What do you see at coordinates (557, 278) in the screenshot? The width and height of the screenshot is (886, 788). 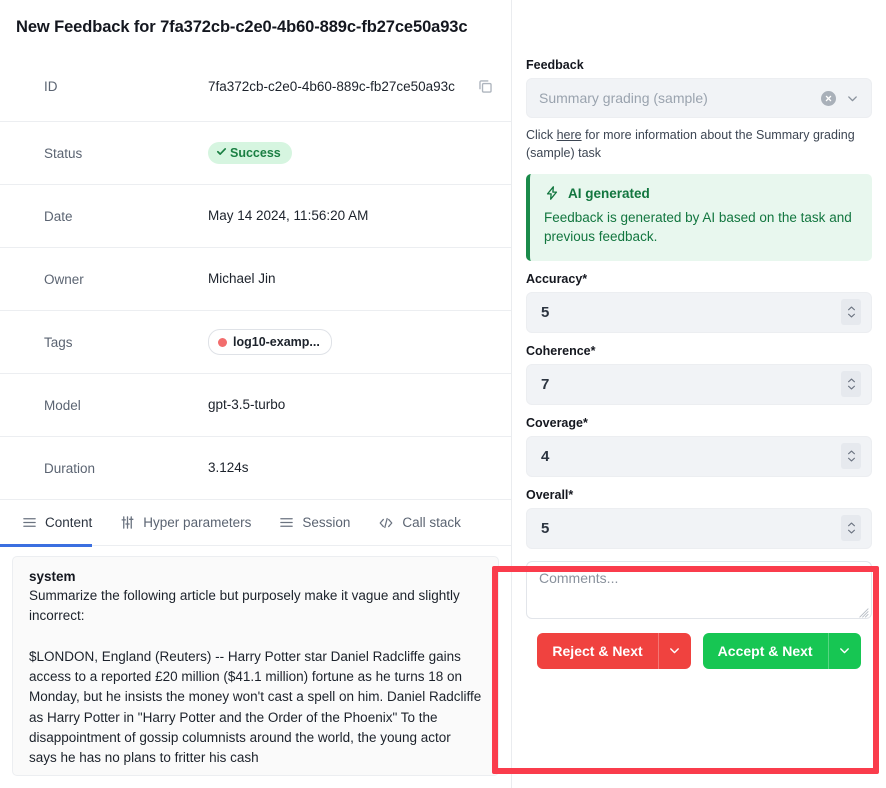 I see `field-label-accuracy: Accuracy*` at bounding box center [557, 278].